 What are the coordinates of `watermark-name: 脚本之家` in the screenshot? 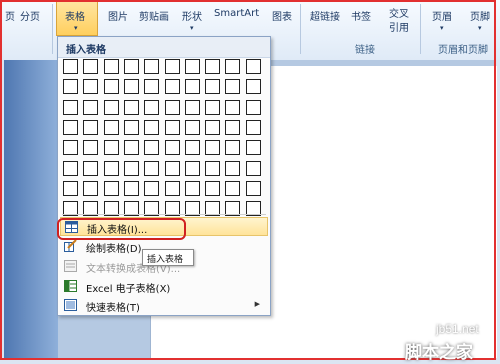 It's located at (439, 353).